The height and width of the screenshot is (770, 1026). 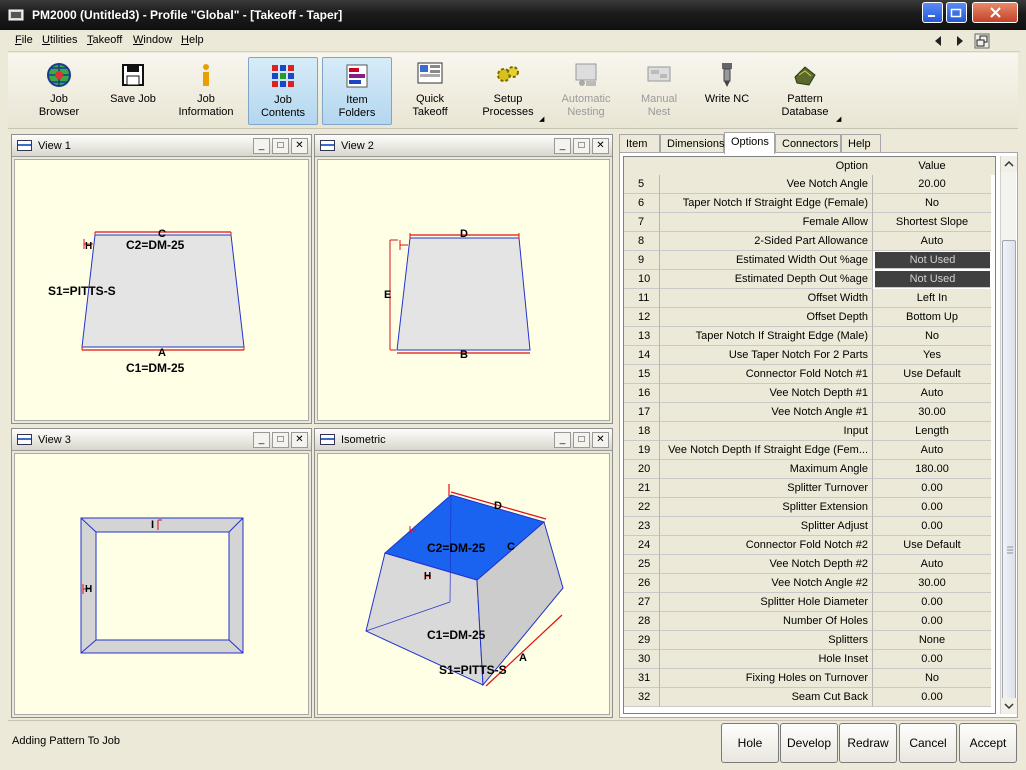 What do you see at coordinates (932, 222) in the screenshot?
I see `option-value: Shortest Slope` at bounding box center [932, 222].